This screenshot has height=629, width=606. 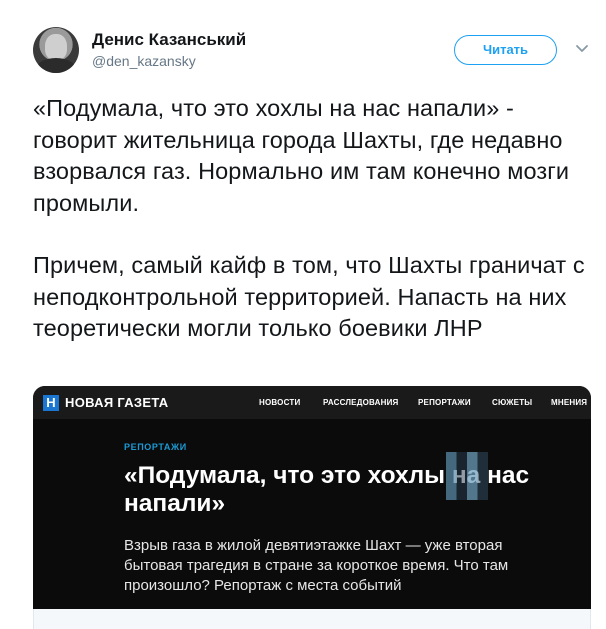 What do you see at coordinates (155, 447) in the screenshot?
I see `card-section-label: РЕПОРТАЖИ` at bounding box center [155, 447].